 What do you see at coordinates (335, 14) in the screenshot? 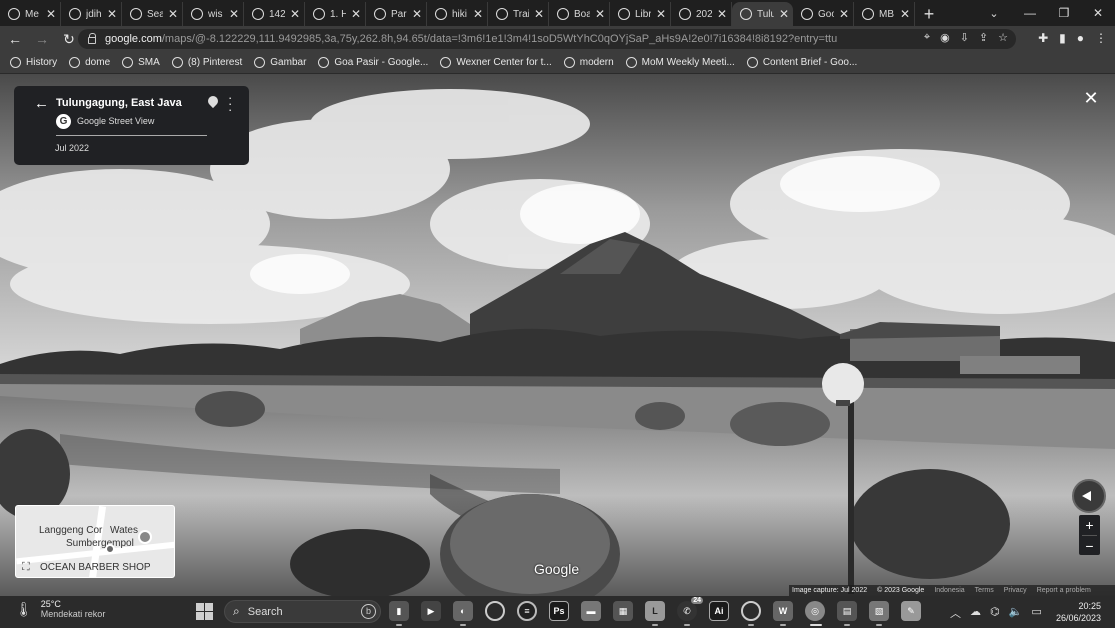
I see `browser-tab: 1. H ✕` at bounding box center [335, 14].